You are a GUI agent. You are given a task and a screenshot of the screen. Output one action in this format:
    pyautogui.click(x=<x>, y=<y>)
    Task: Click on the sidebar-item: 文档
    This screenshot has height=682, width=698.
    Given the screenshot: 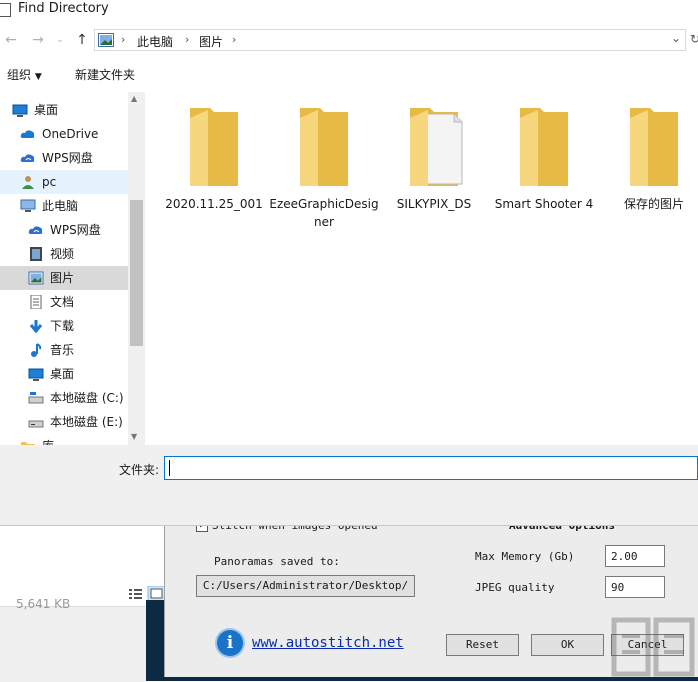 What is the action you would take?
    pyautogui.click(x=64, y=302)
    